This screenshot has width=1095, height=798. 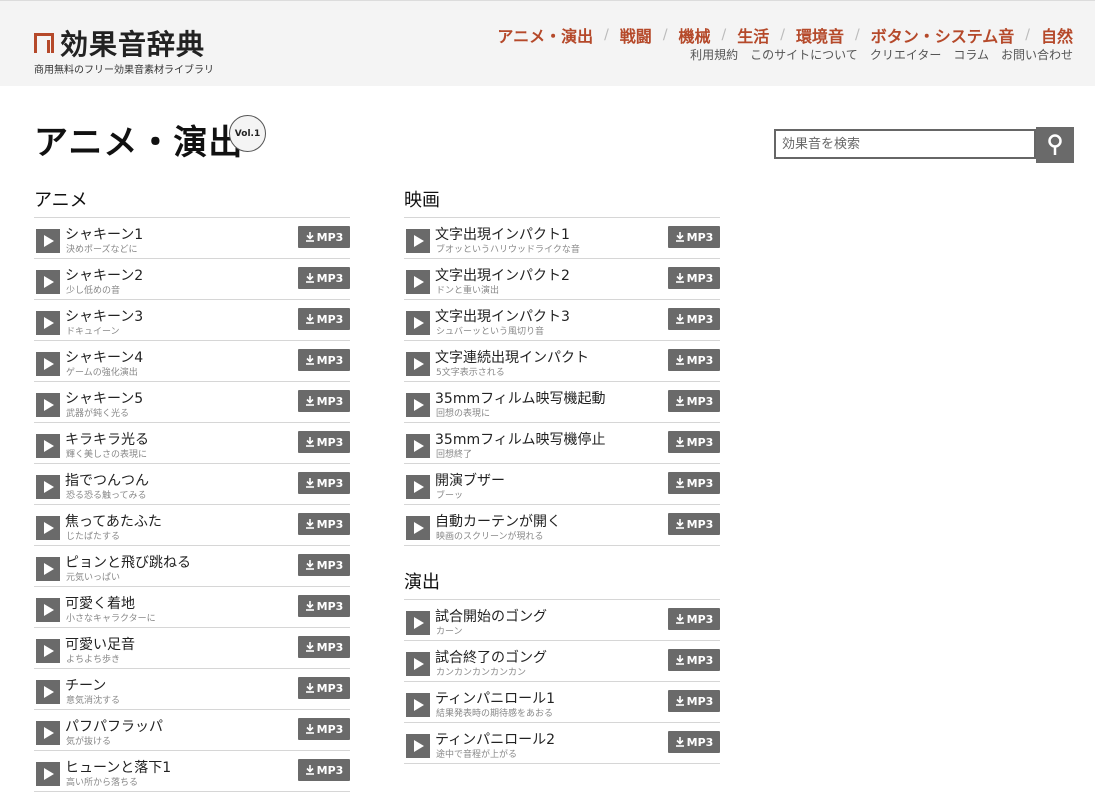 I want to click on sound-name: 文字出現インパクト3, so click(x=502, y=316).